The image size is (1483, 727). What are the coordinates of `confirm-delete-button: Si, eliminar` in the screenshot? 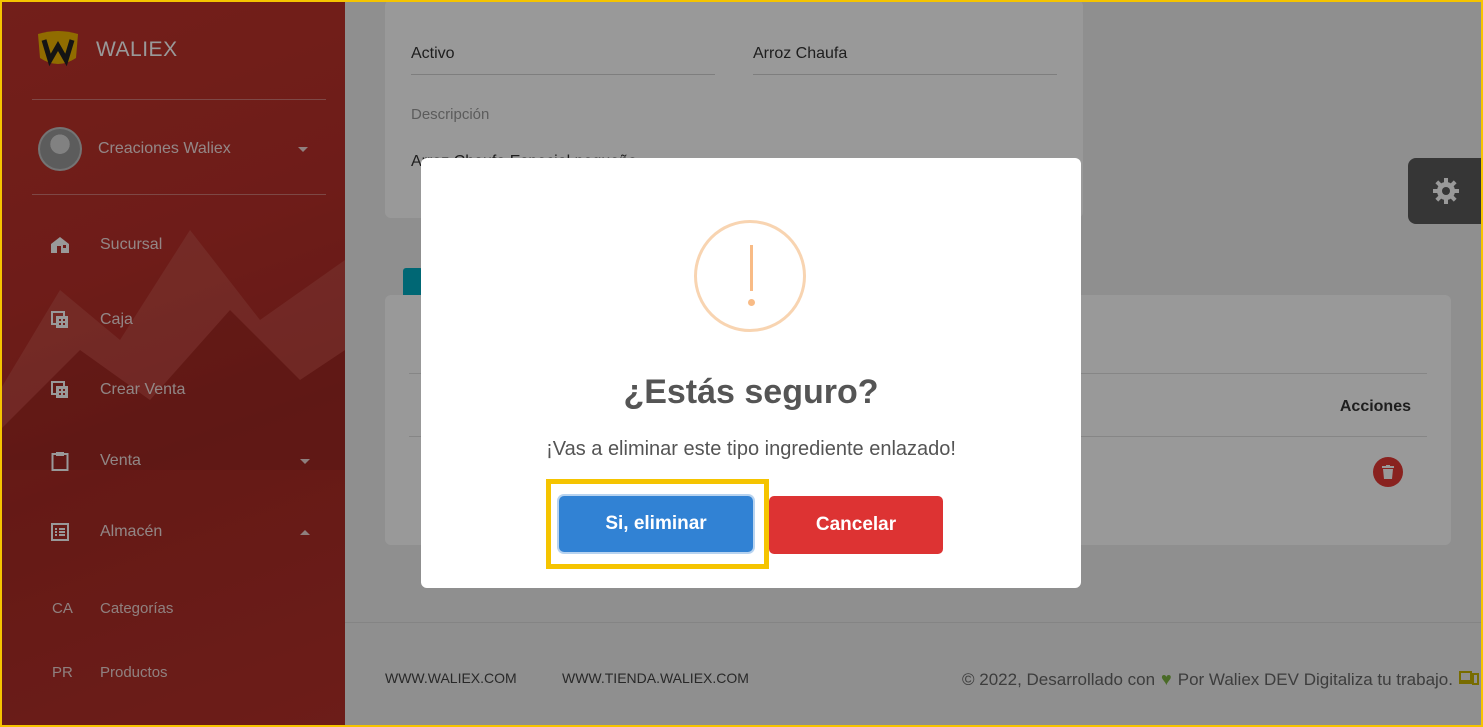 It's located at (656, 524).